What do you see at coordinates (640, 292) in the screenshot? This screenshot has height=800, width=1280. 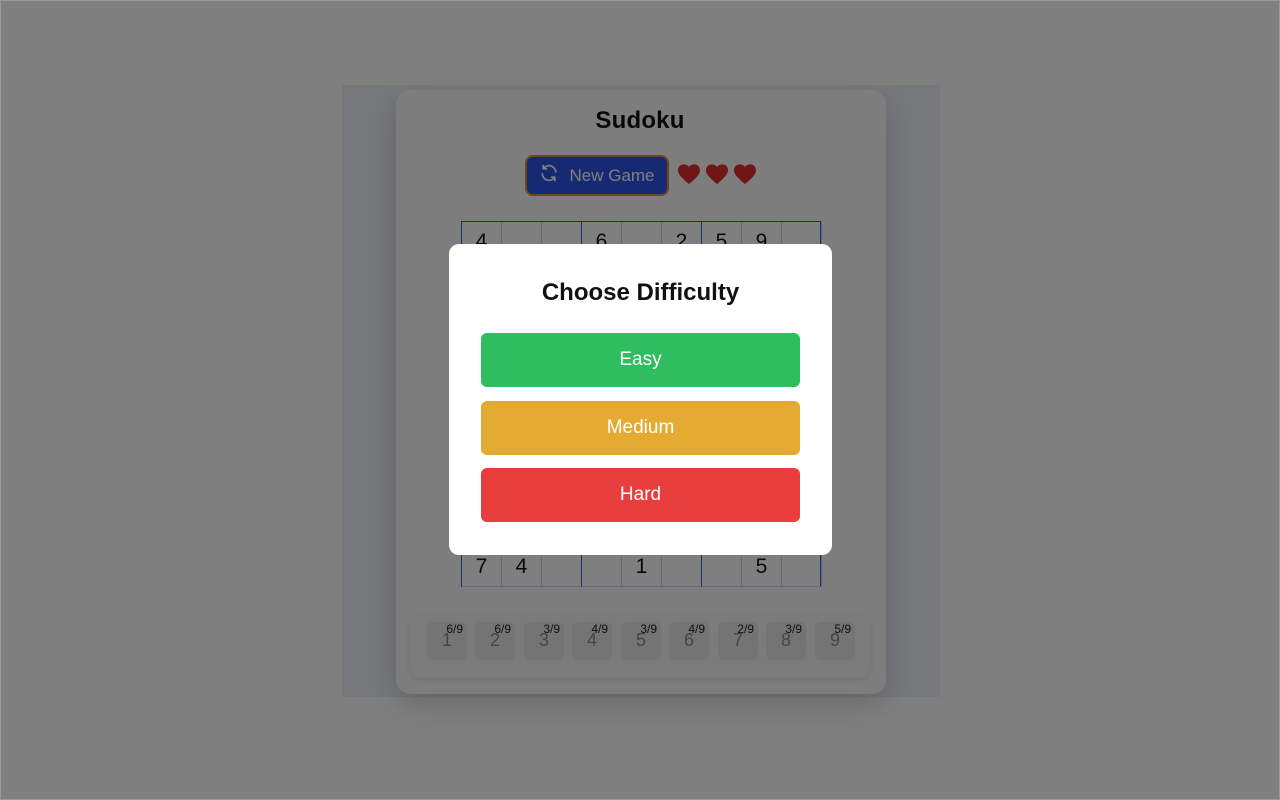 I see `modal-title: Choose Difficulty` at bounding box center [640, 292].